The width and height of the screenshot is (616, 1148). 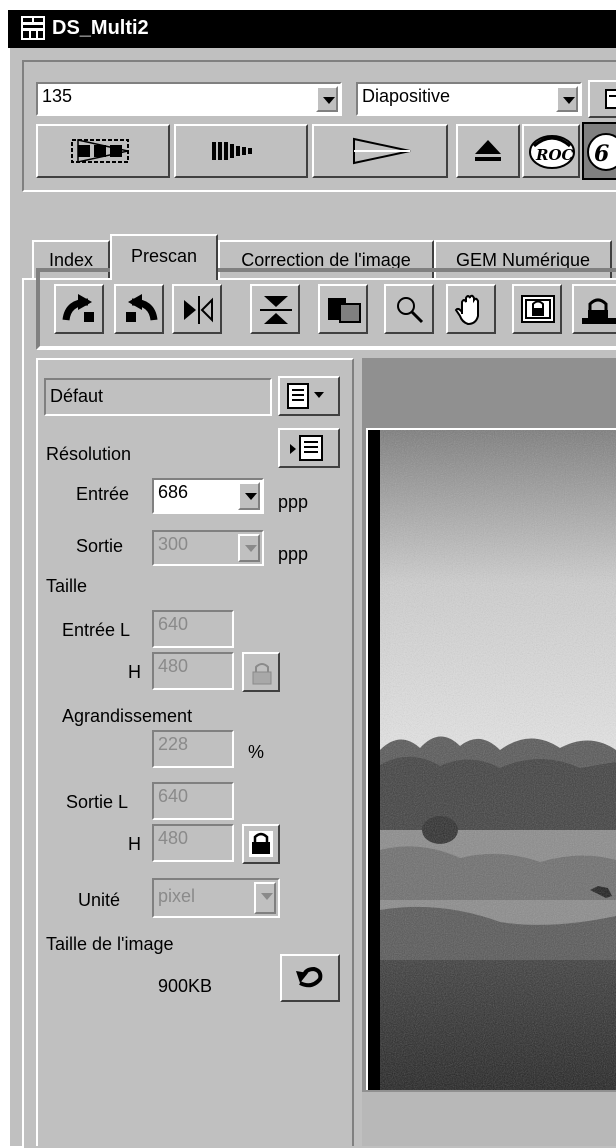 I want to click on flip-vertical-icon, so click(x=276, y=310).